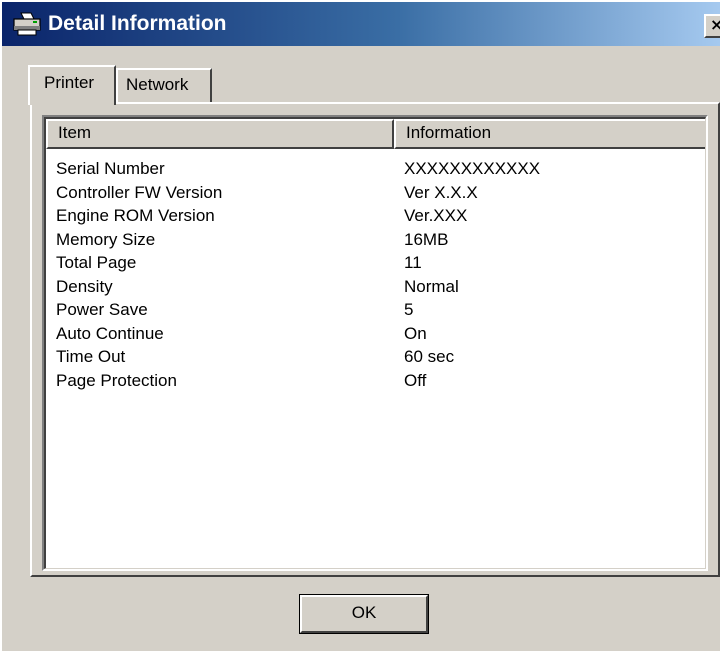  Describe the element at coordinates (375, 216) in the screenshot. I see `list-row: Engine ROM Version Ver.XXX` at that location.